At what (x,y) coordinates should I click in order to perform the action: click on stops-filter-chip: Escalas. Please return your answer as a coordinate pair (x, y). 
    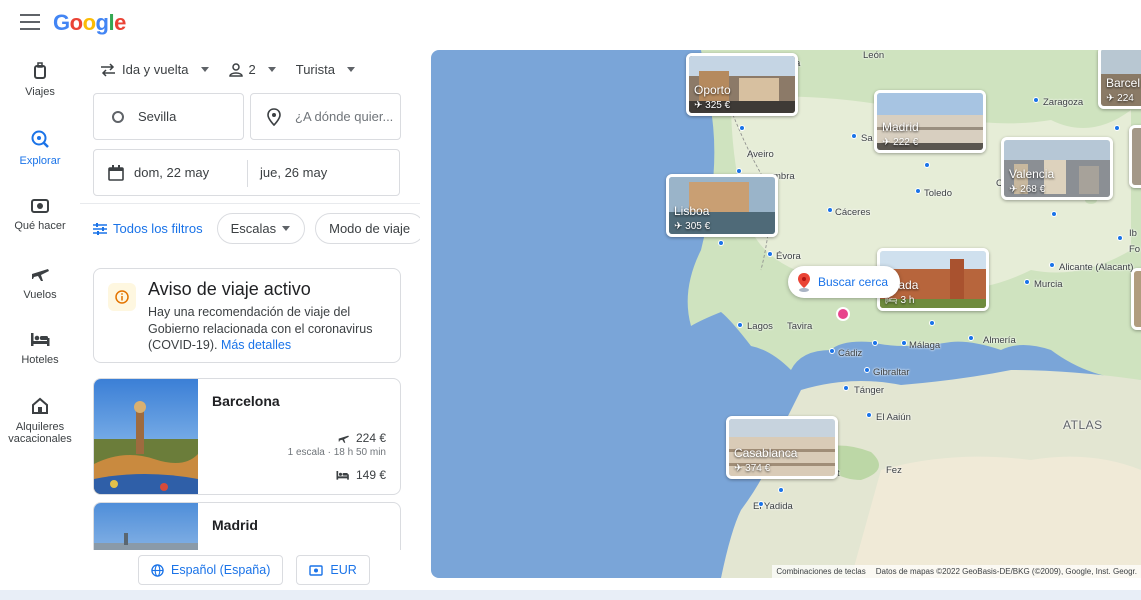
    Looking at the image, I should click on (261, 228).